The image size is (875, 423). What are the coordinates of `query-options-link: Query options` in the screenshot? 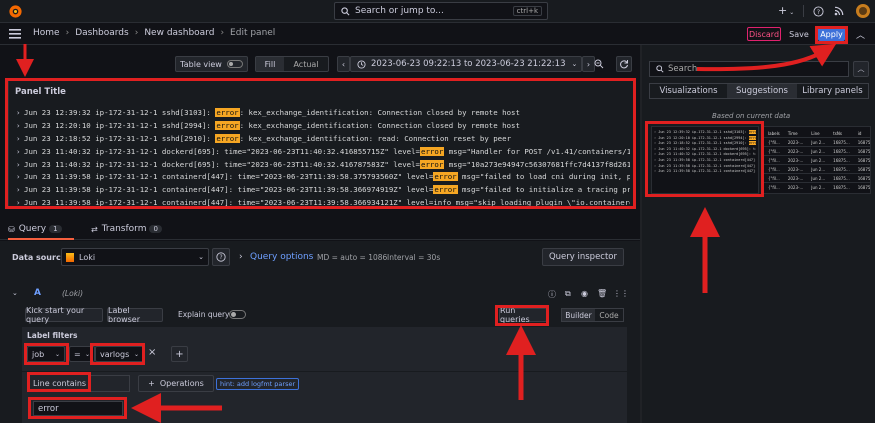 It's located at (281, 257).